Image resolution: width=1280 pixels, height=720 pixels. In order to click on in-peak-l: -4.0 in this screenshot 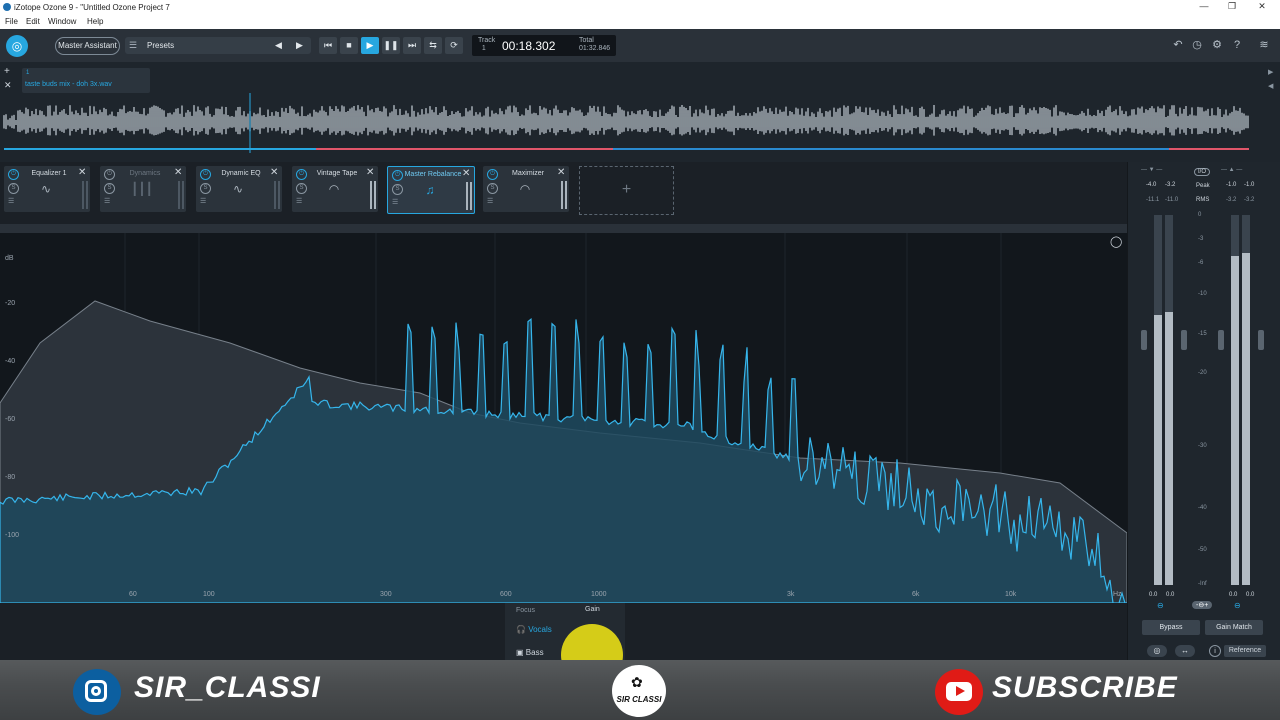, I will do `click(1151, 185)`.